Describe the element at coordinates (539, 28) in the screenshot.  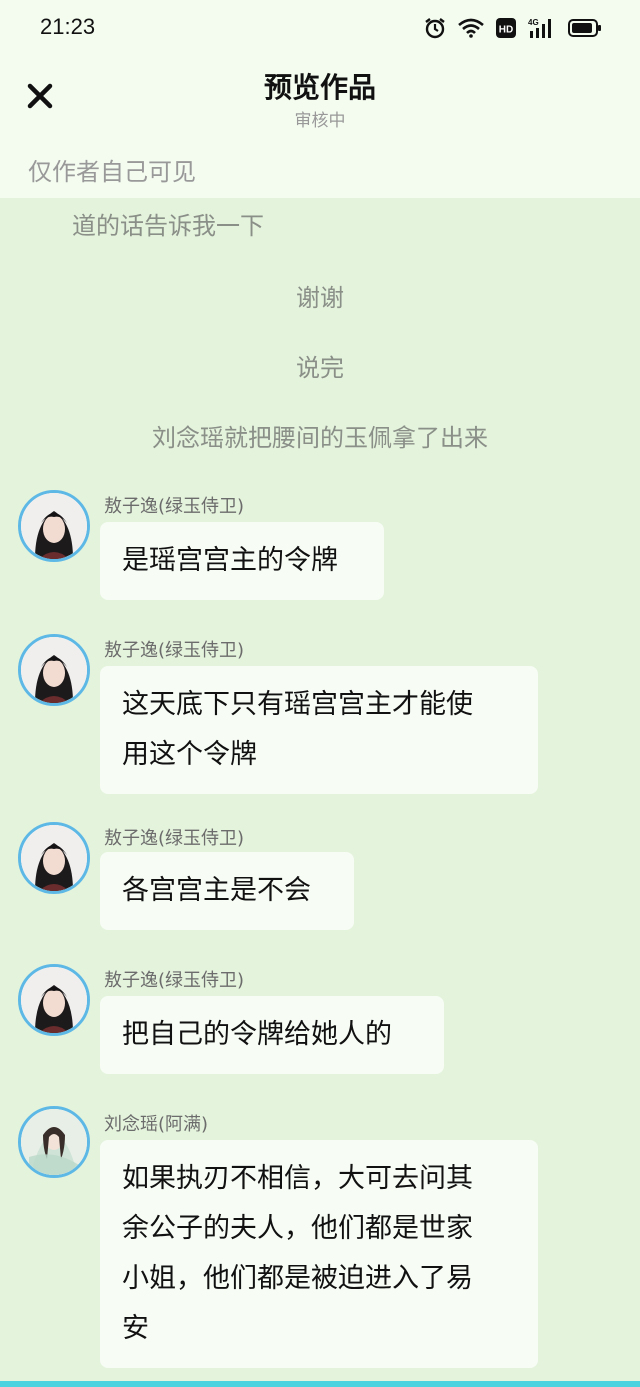
I see `signal-4g-icon: 4G` at that location.